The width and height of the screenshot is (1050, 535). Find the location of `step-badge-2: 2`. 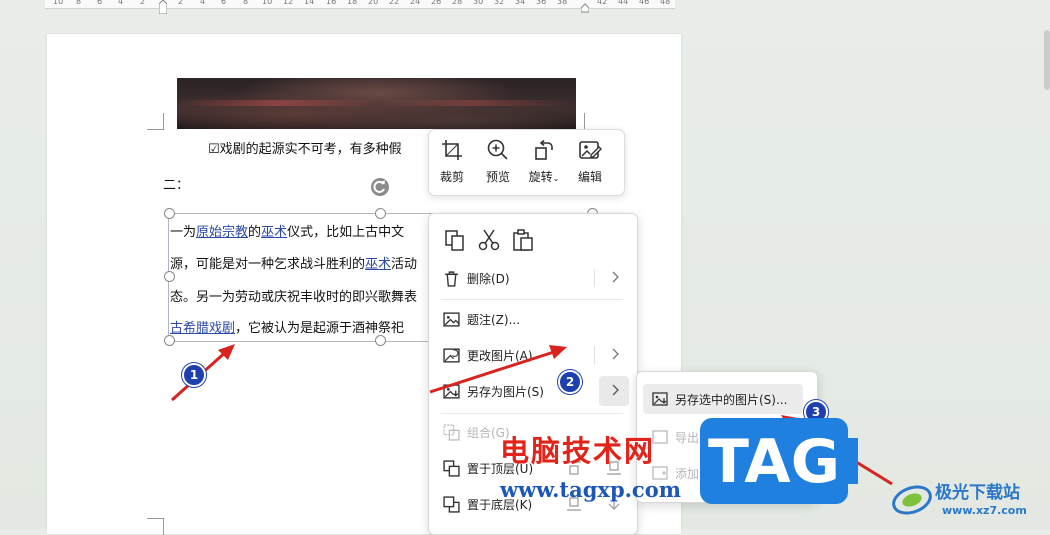

step-badge-2: 2 is located at coordinates (570, 382).